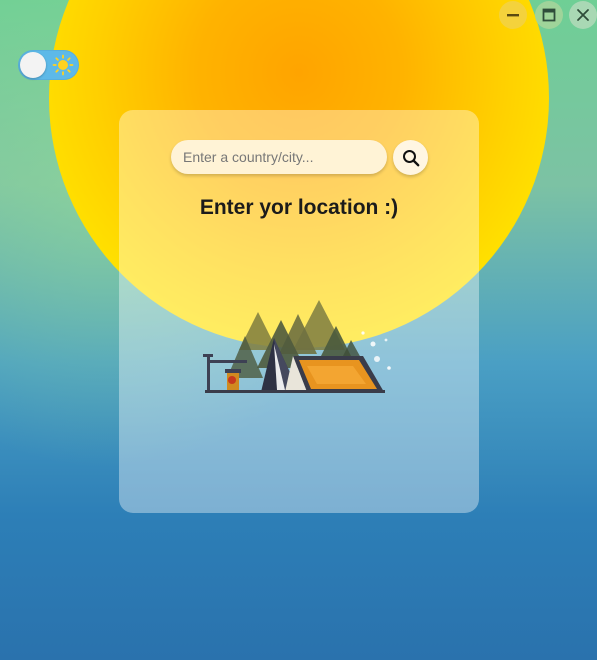 The image size is (597, 660). What do you see at coordinates (33, 65) in the screenshot?
I see `toggle-knob` at bounding box center [33, 65].